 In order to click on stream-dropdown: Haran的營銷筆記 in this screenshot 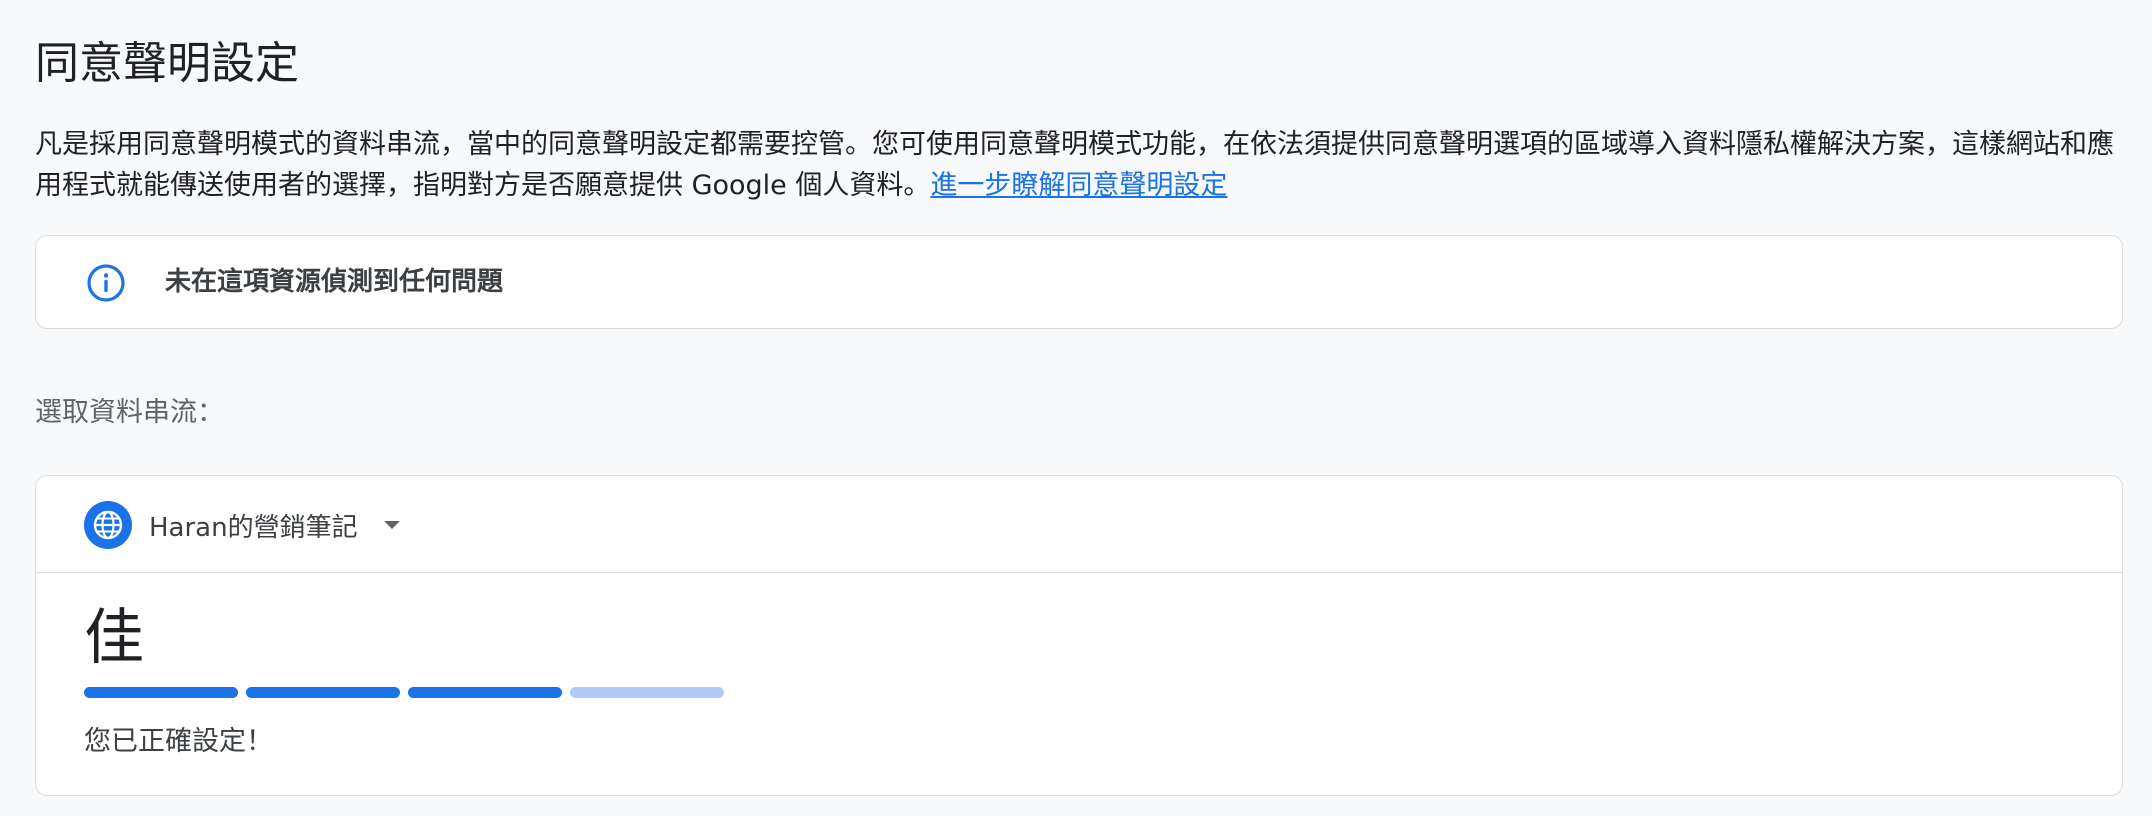, I will do `click(242, 525)`.